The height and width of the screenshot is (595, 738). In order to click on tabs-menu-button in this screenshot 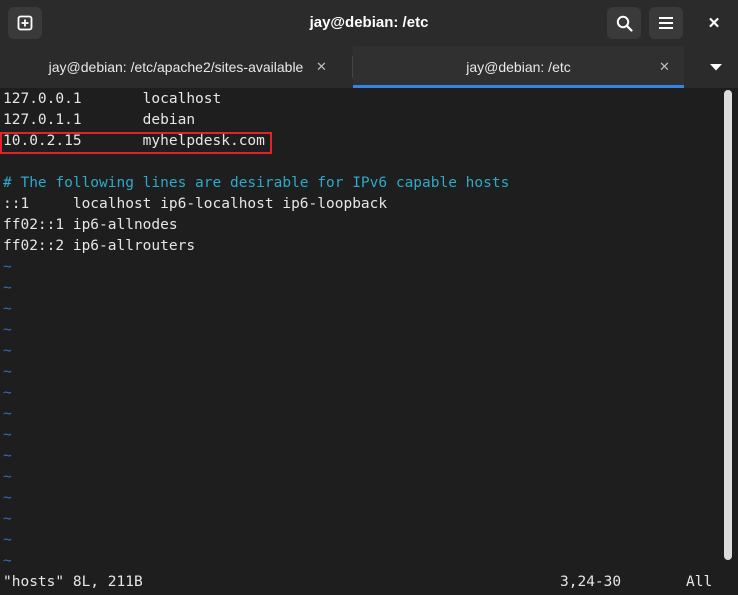, I will do `click(716, 67)`.